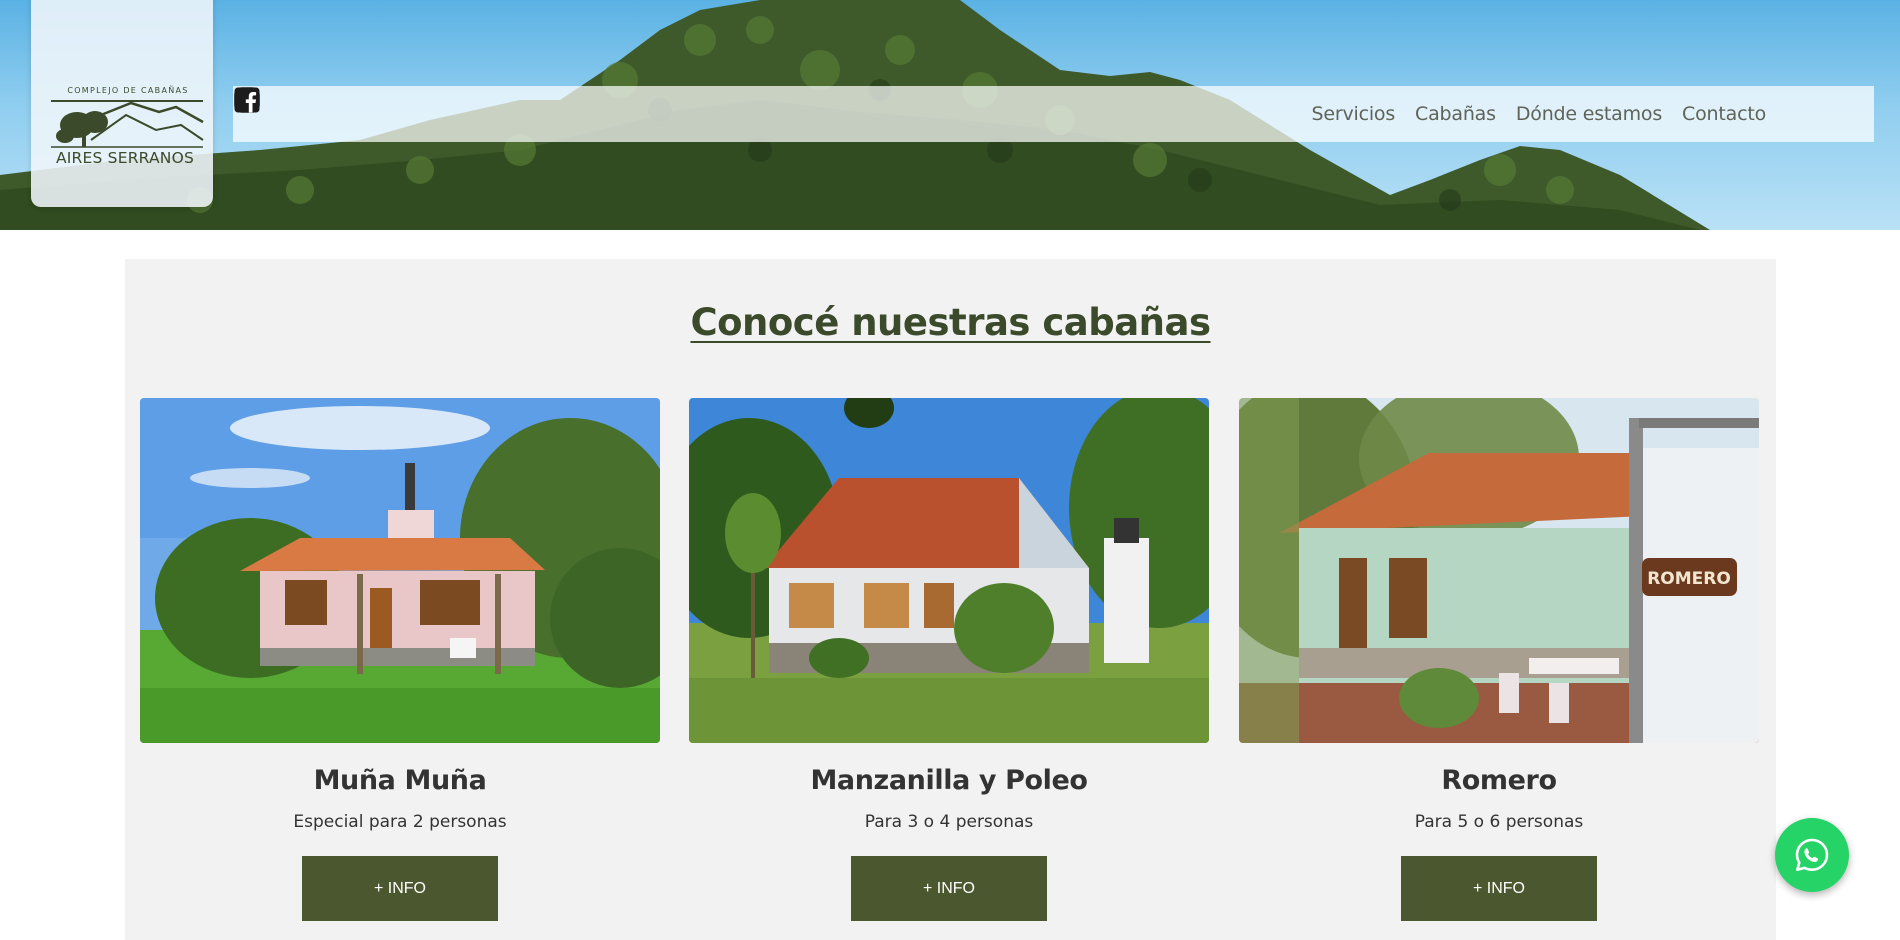  What do you see at coordinates (1689, 579) in the screenshot?
I see `romero-sign: ROMERO` at bounding box center [1689, 579].